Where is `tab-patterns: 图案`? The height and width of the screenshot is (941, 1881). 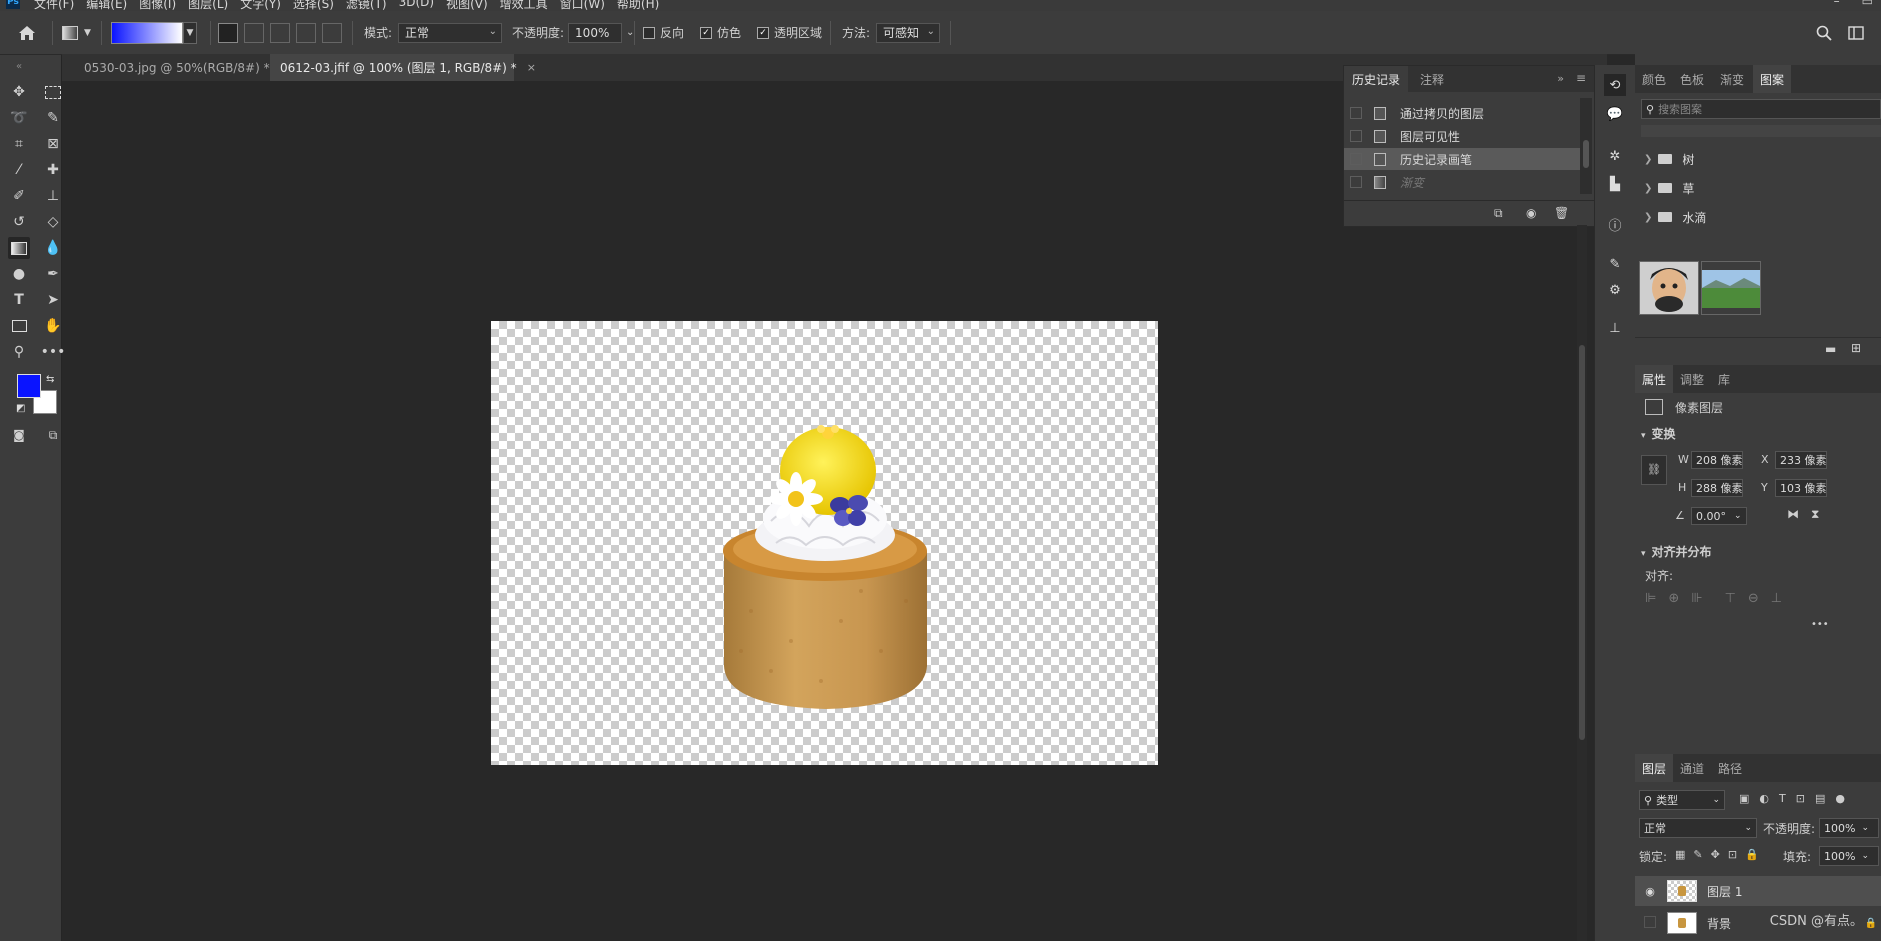 tab-patterns: 图案 is located at coordinates (1772, 79).